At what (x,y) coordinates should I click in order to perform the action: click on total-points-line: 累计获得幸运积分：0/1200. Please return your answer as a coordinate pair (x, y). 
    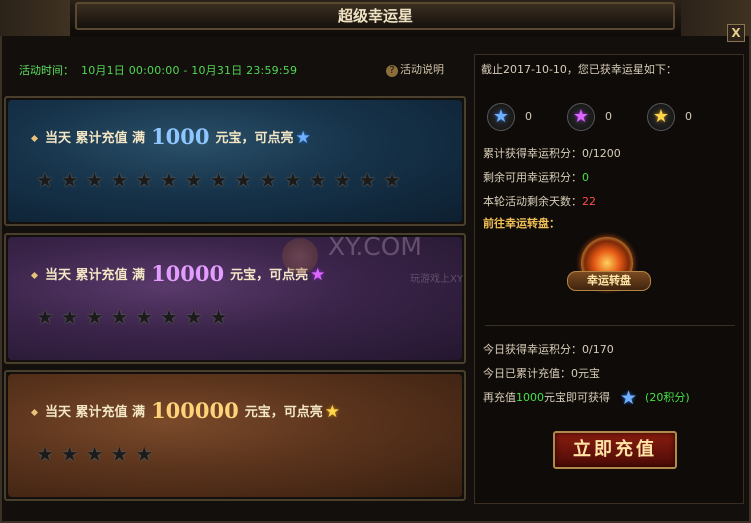
    Looking at the image, I should click on (552, 153).